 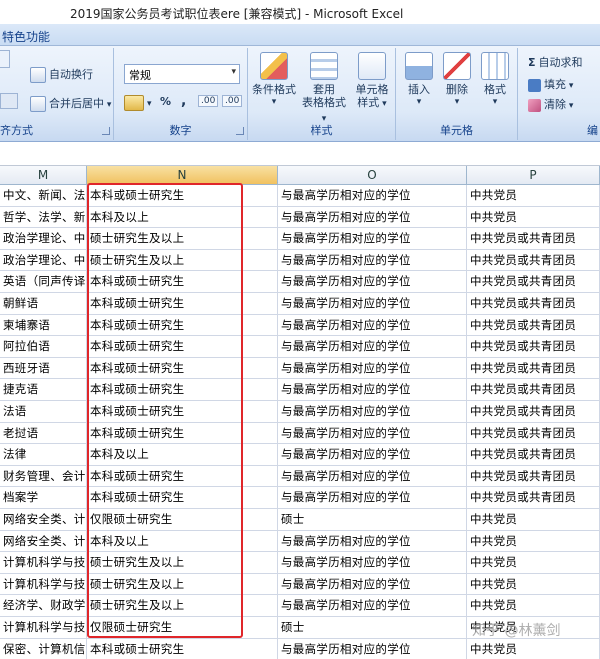 What do you see at coordinates (43, 412) in the screenshot?
I see `cell-m: 法语` at bounding box center [43, 412].